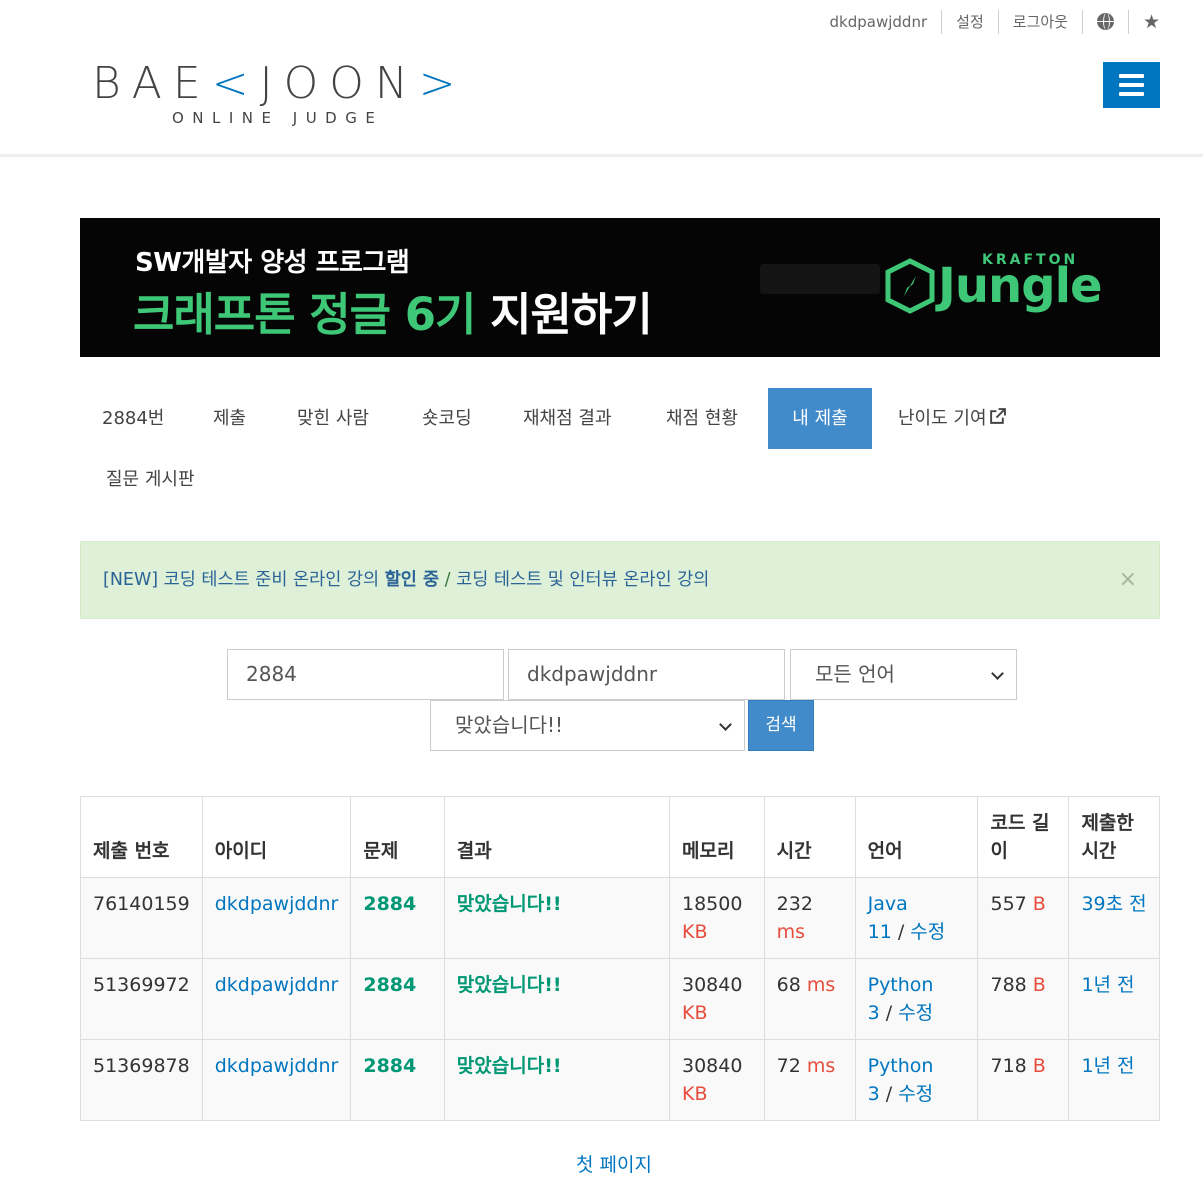  I want to click on col-header-user: 아이디, so click(276, 837).